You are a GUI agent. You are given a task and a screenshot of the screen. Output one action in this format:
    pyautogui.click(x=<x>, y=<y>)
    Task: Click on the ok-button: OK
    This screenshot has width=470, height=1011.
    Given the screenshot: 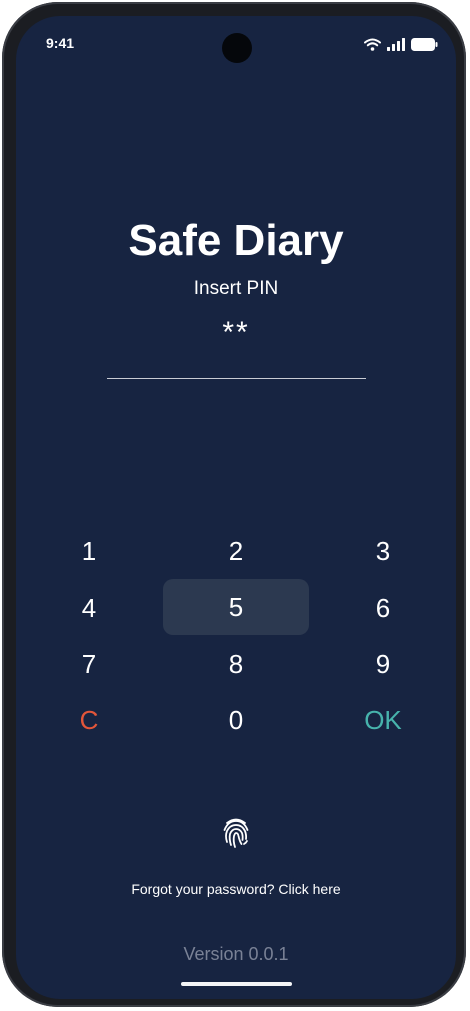 What is the action you would take?
    pyautogui.click(x=383, y=720)
    